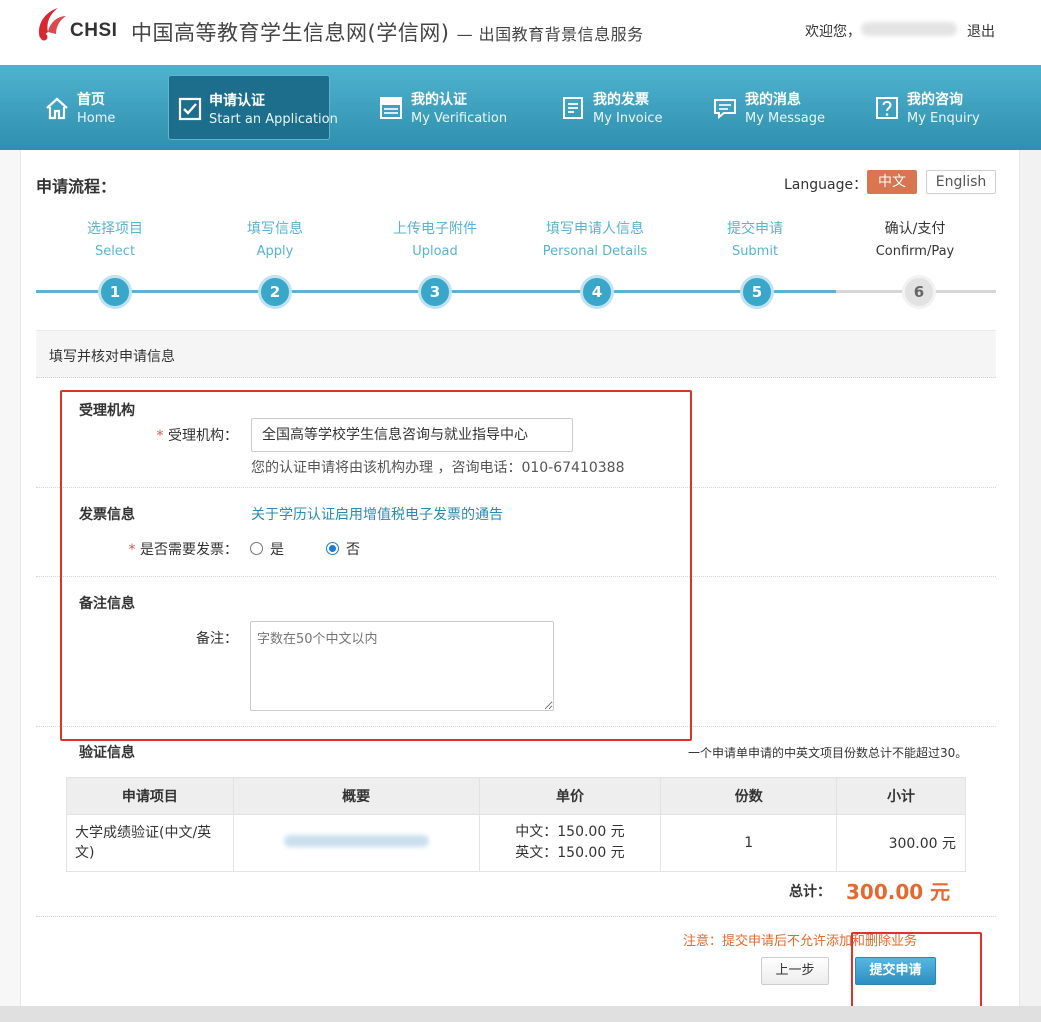  Describe the element at coordinates (757, 292) in the screenshot. I see `step-5-circle: 5` at that location.